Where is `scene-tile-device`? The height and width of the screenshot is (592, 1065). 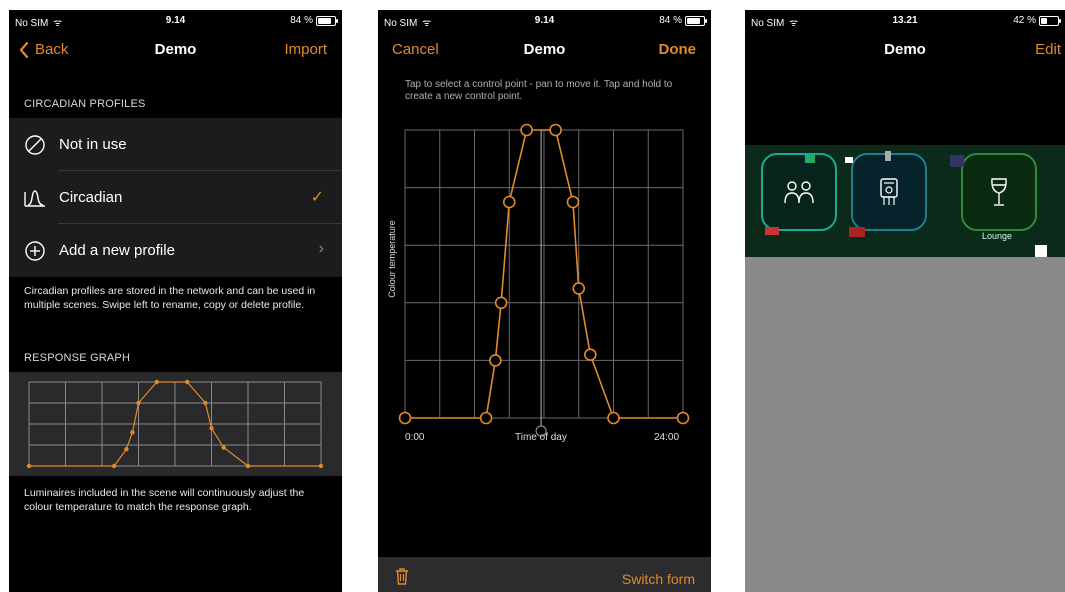
scene-tile-device is located at coordinates (889, 192).